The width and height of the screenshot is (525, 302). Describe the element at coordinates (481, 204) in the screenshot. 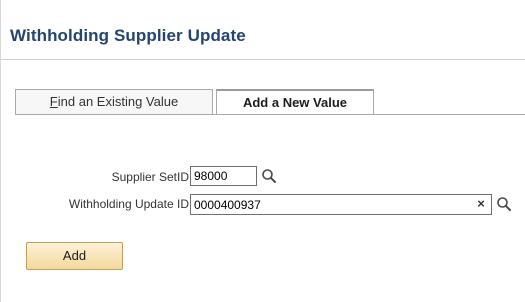

I see `clear-icon: ×` at that location.